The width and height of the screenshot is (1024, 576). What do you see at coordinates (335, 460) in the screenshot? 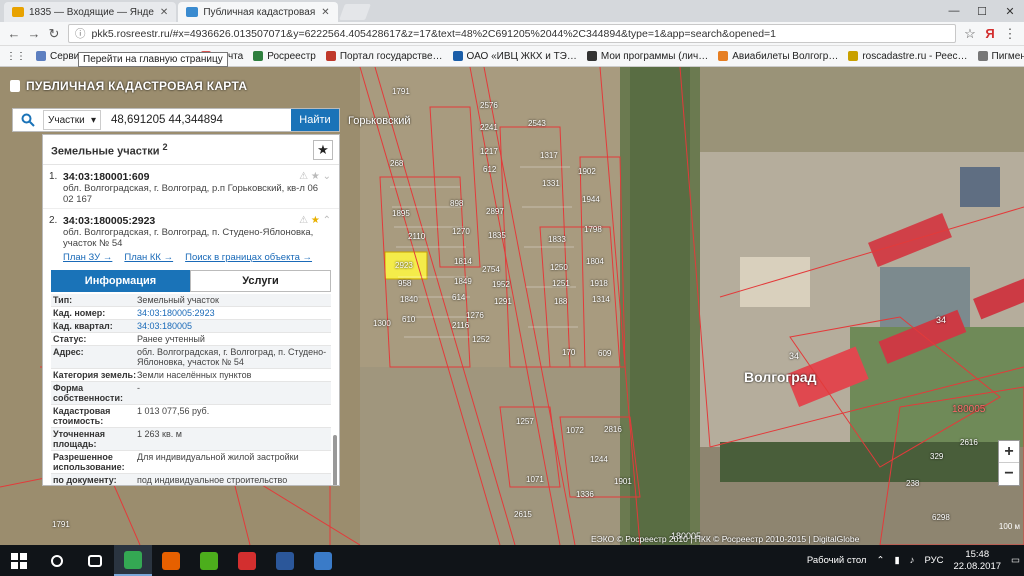
I see `panel-scrollbar` at bounding box center [335, 460].